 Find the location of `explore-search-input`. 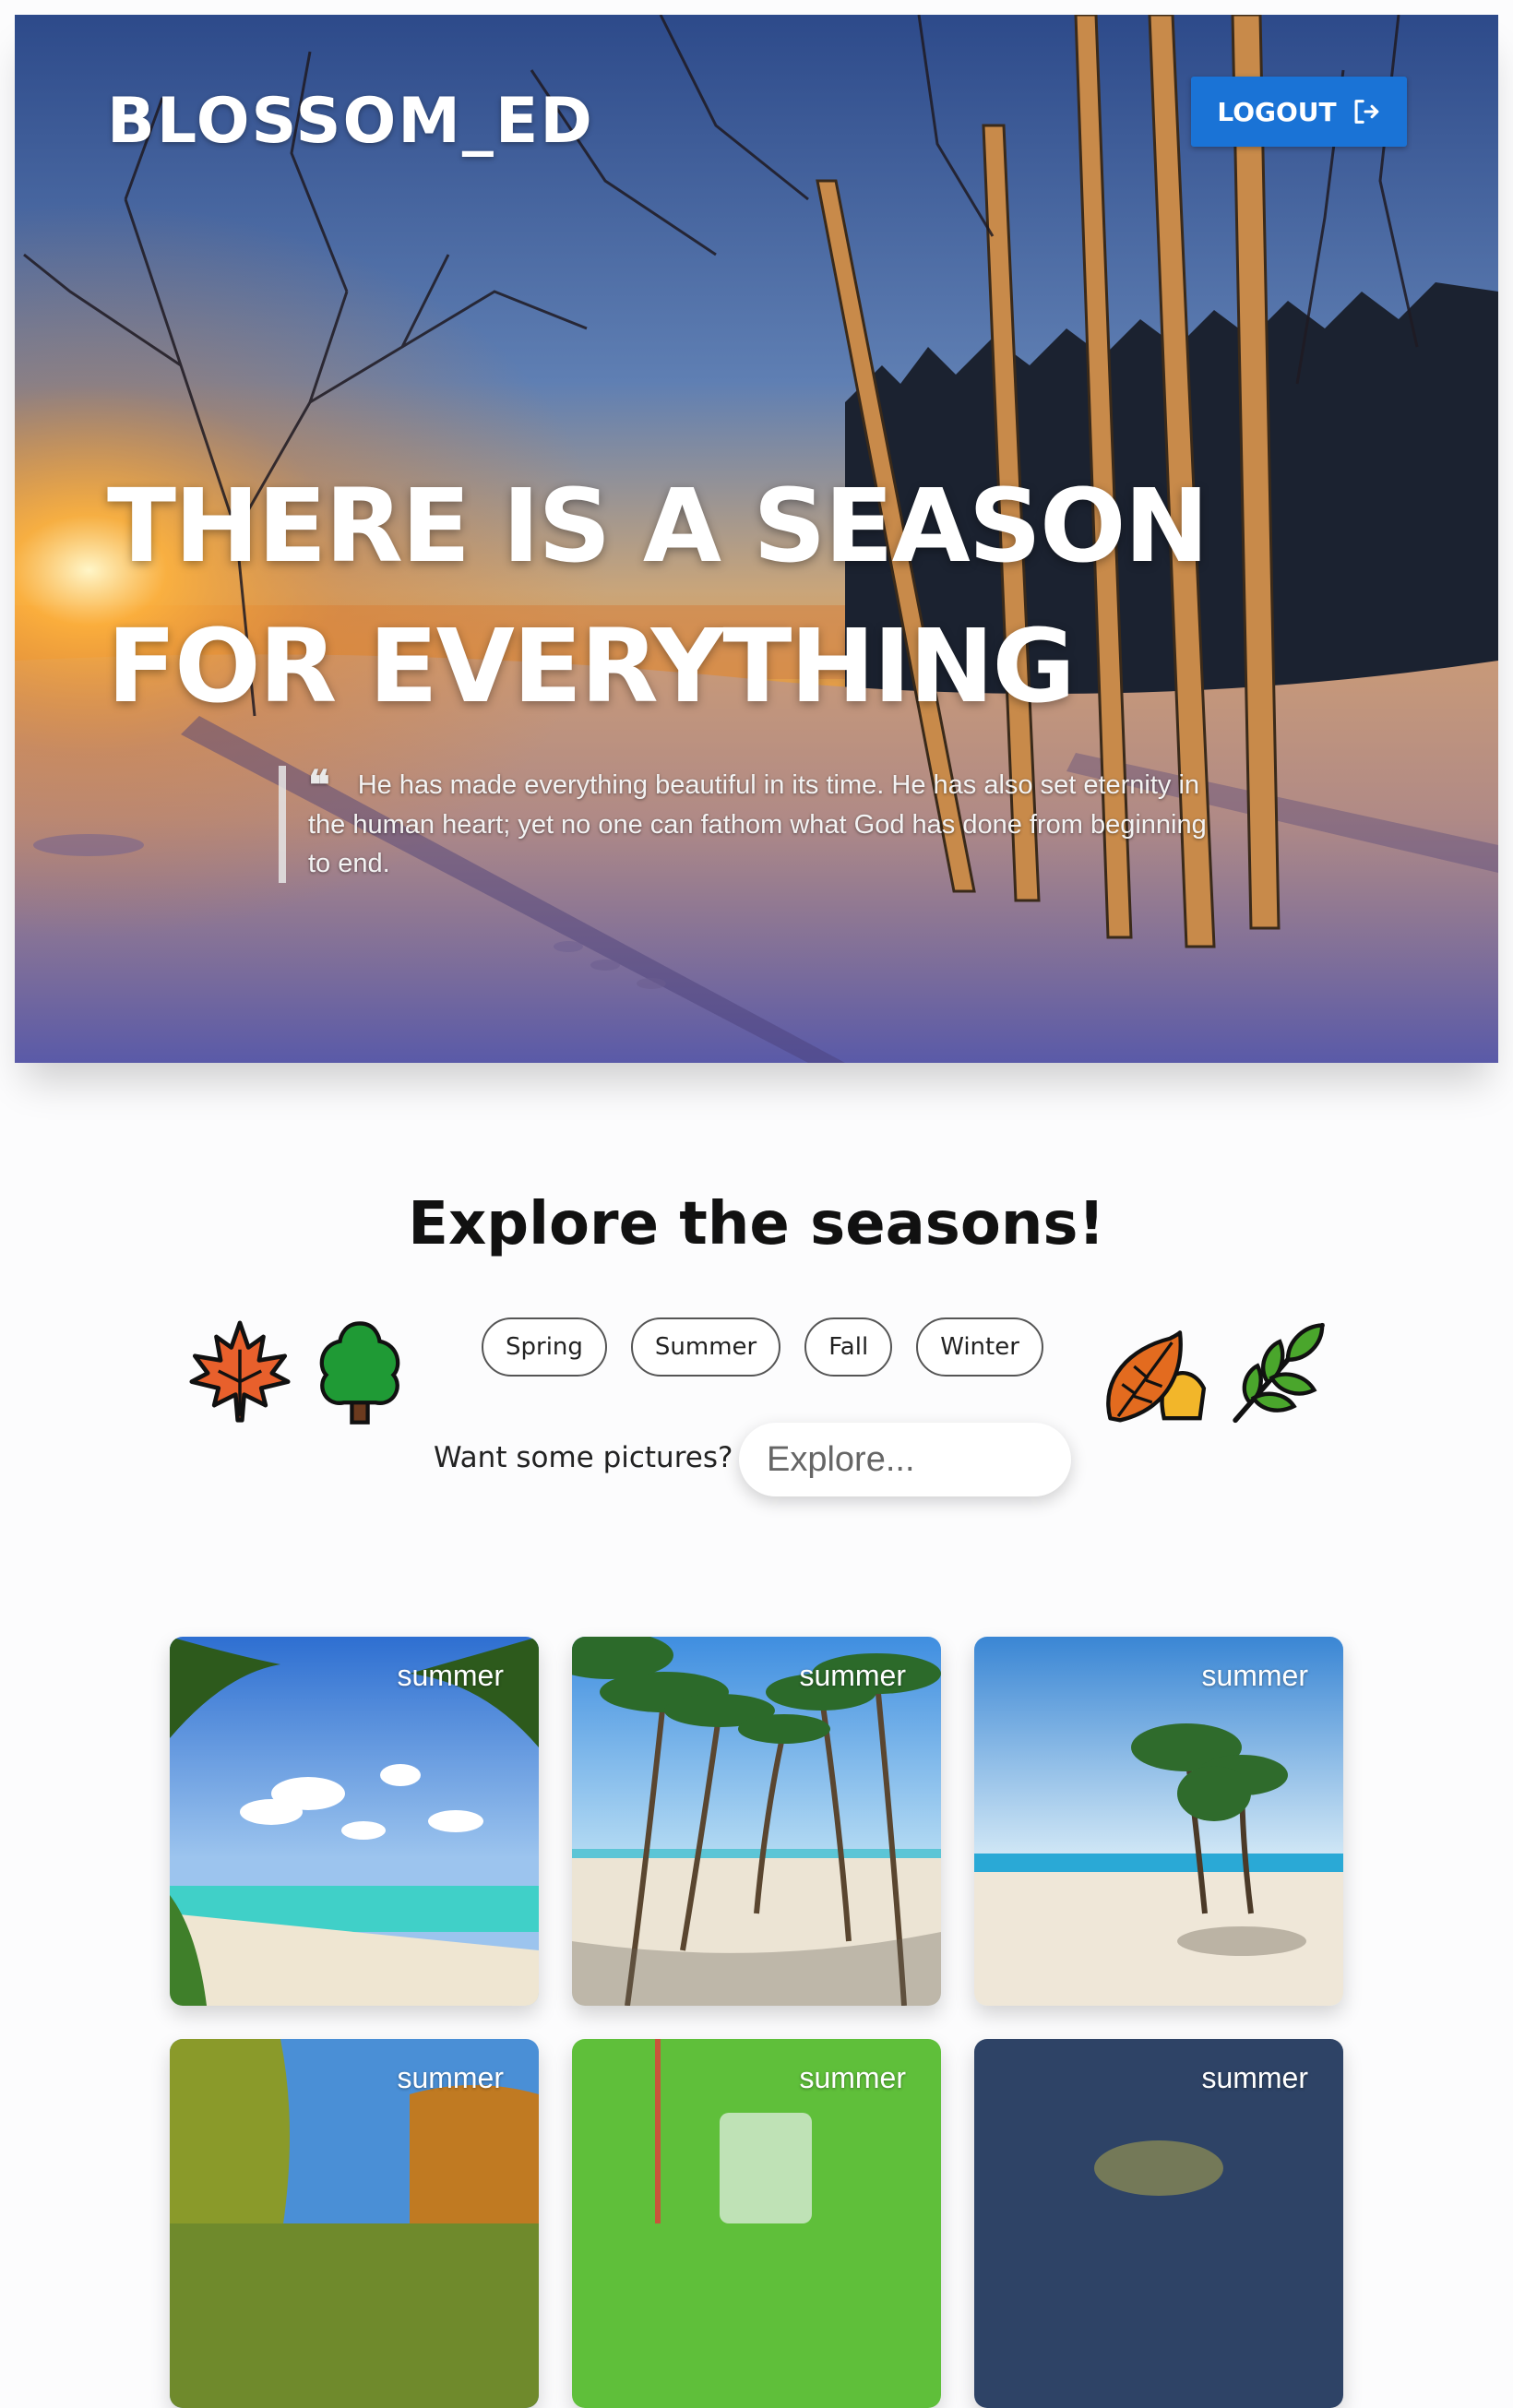

explore-search-input is located at coordinates (905, 1459).